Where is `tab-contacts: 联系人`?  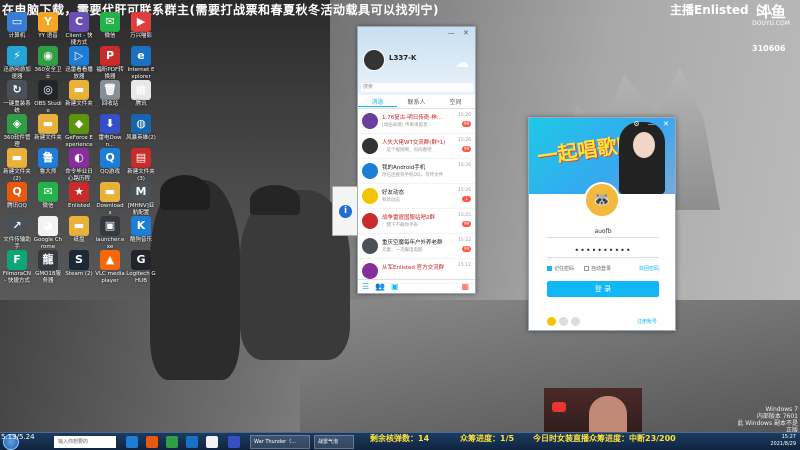
tab-contacts: 联系人 is located at coordinates (416, 101).